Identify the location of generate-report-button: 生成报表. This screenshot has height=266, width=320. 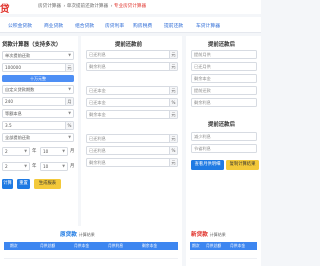
(47, 184).